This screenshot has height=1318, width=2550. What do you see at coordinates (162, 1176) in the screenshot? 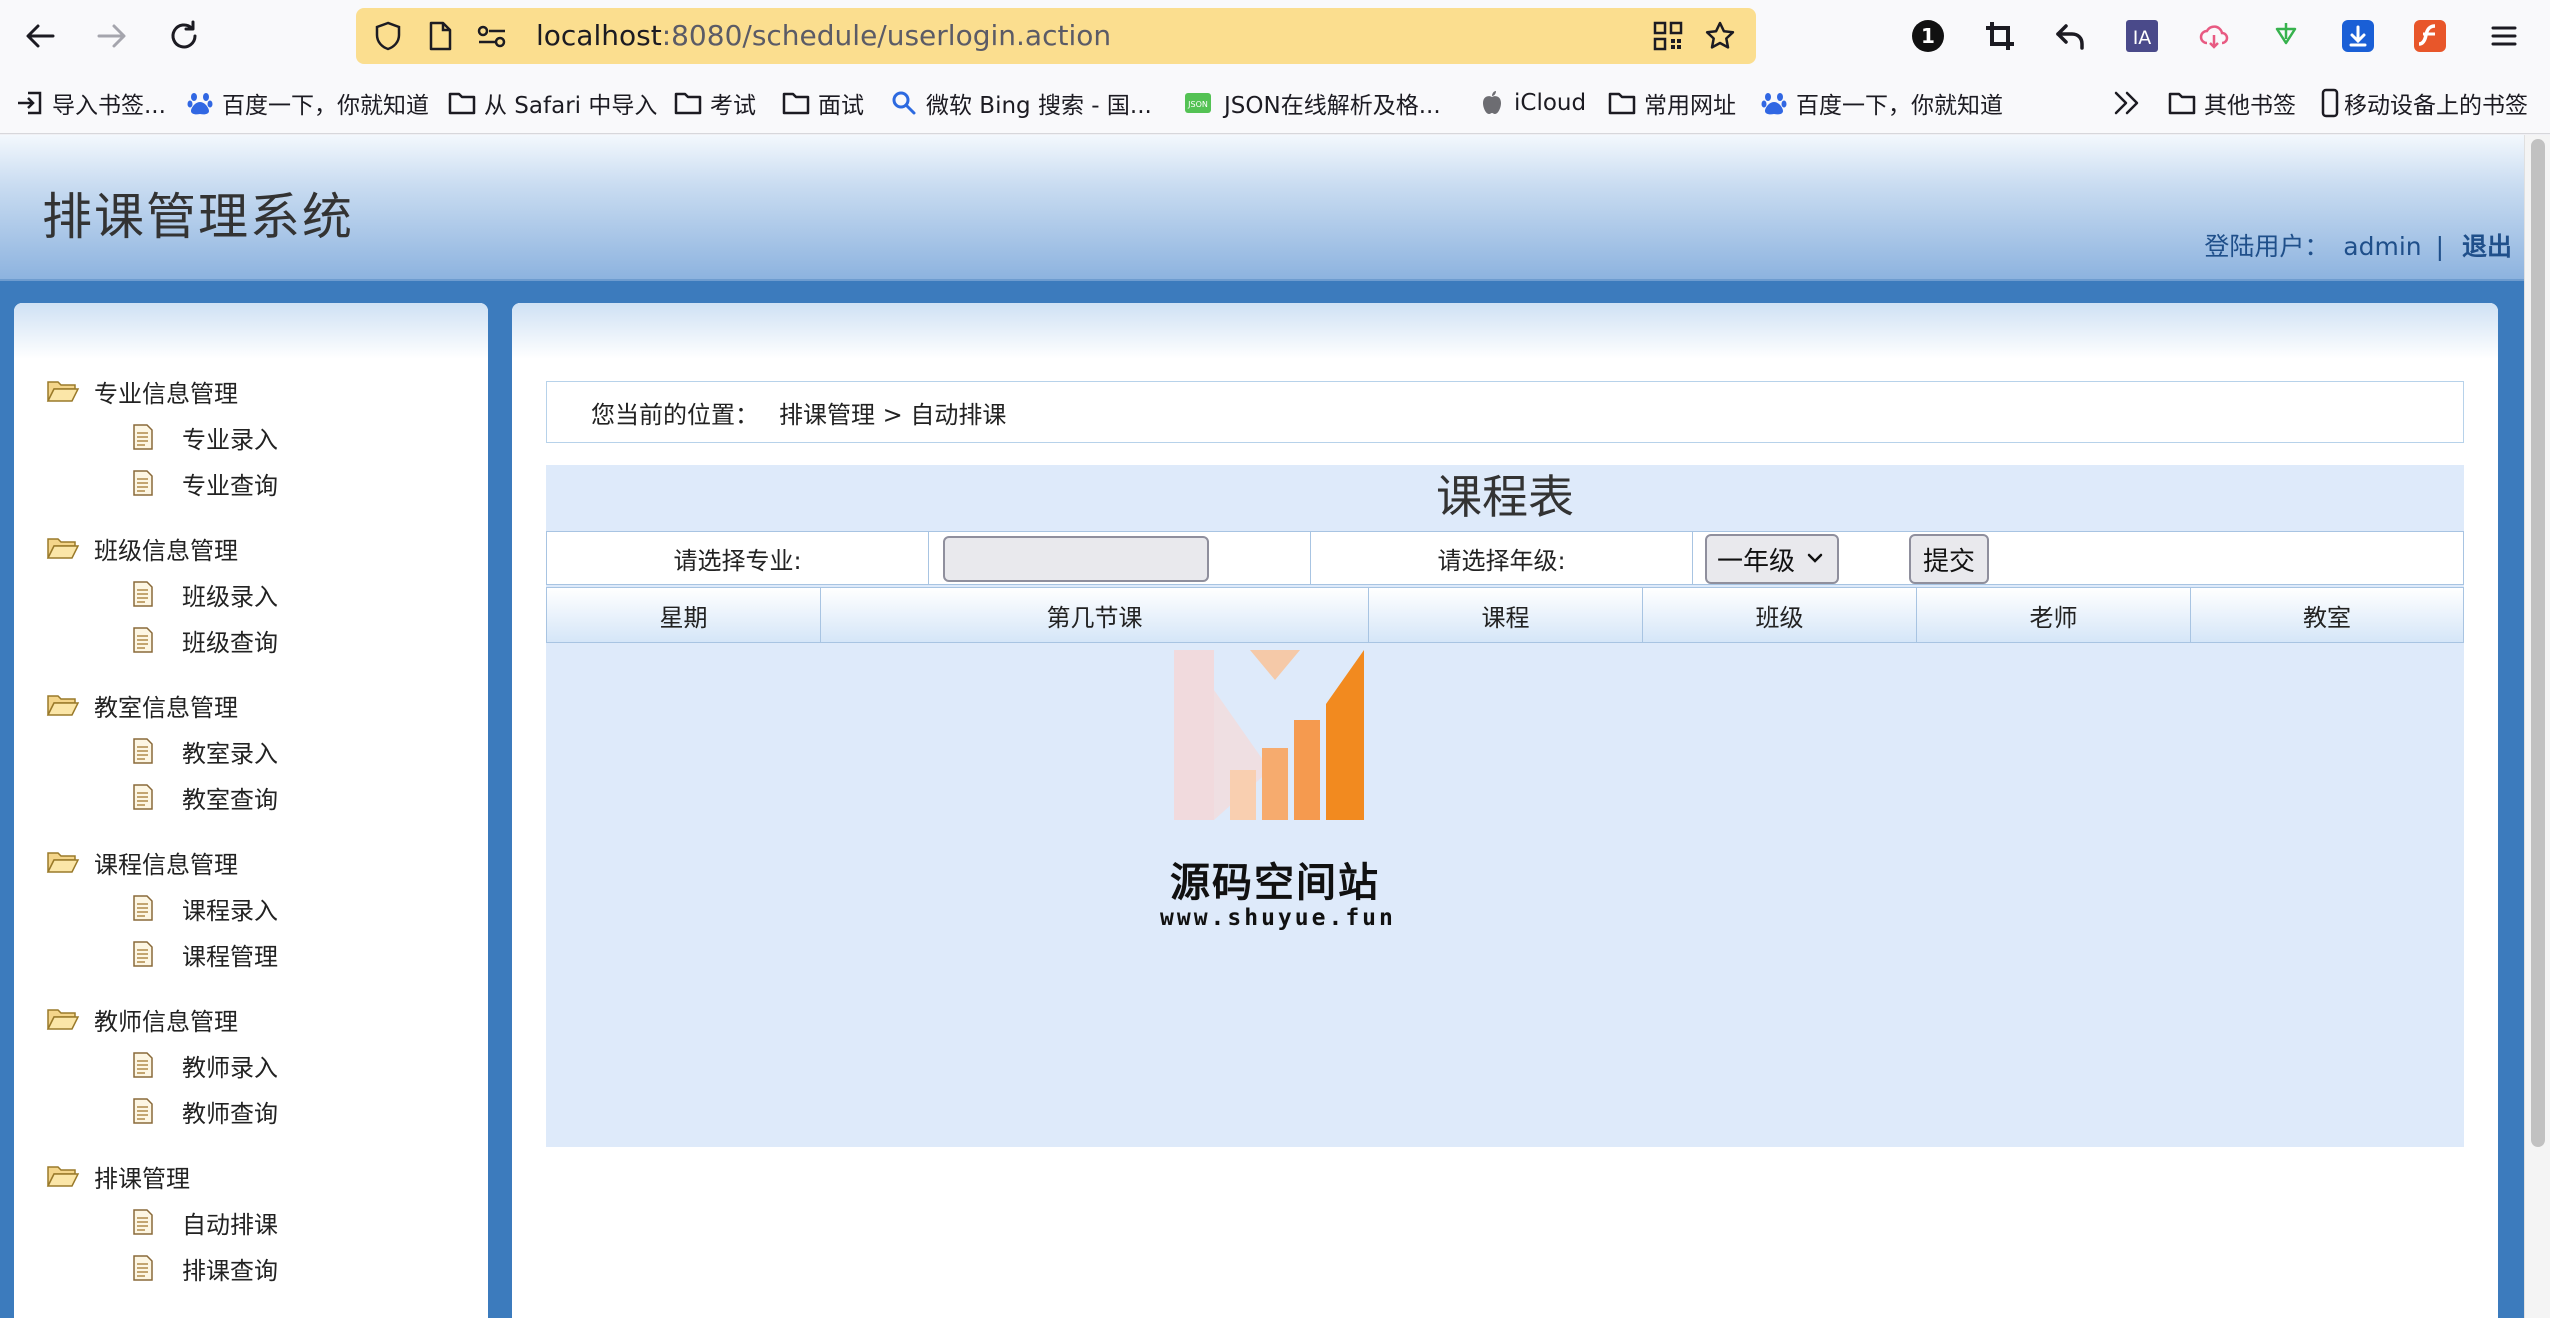
I see `menu-group-title: 排课管理` at bounding box center [162, 1176].